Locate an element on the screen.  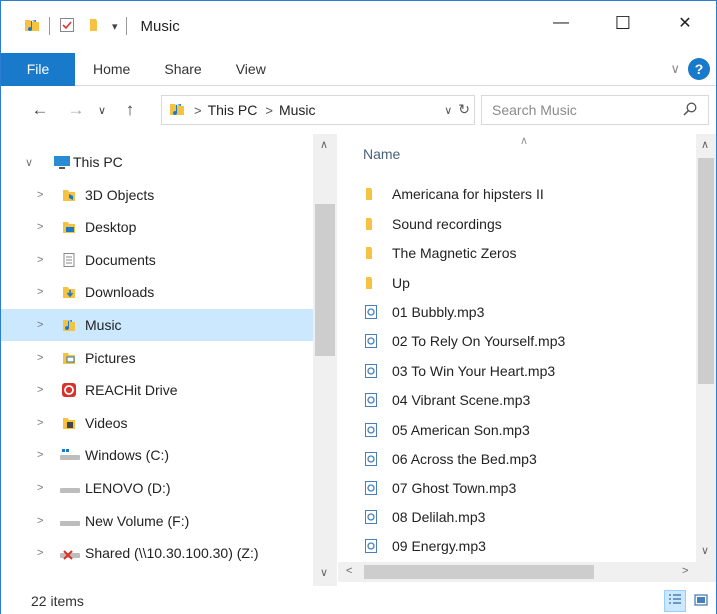
column-header-name: Name is located at coordinates (381, 154).